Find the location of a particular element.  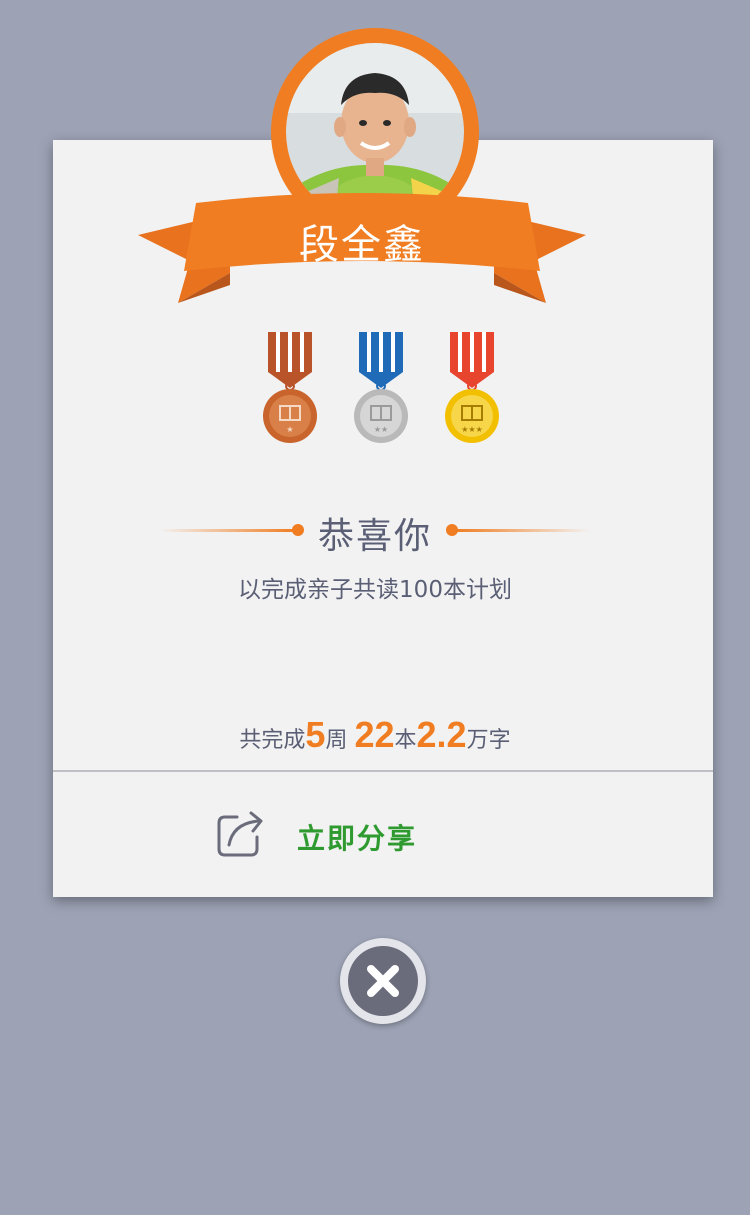

congrats-subtitle: 以完成亲子共读100本计划 is located at coordinates (375, 590).